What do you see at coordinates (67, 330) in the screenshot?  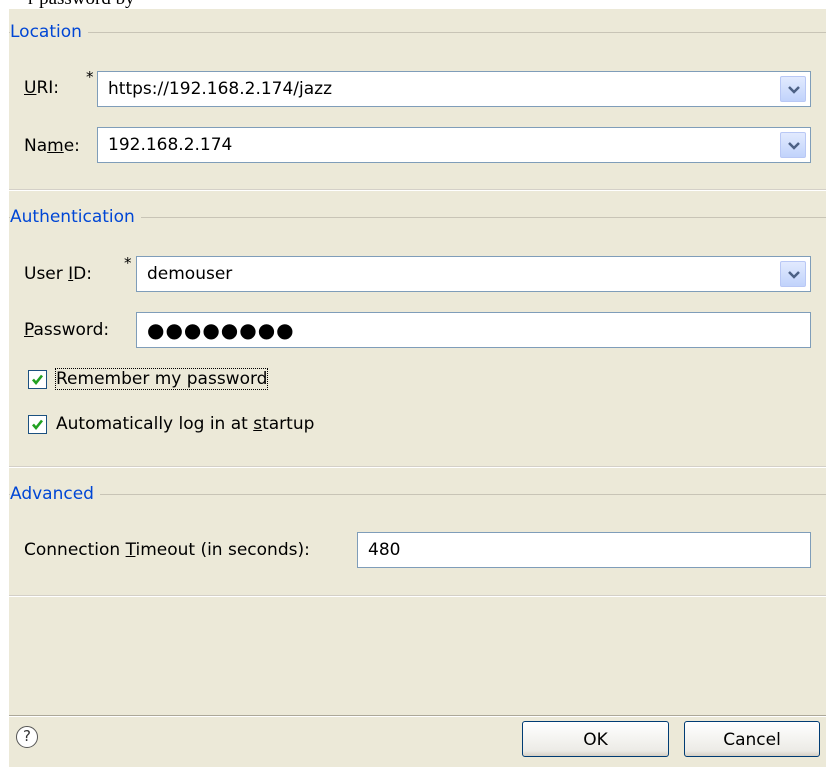 I see `password-label: Password:` at bounding box center [67, 330].